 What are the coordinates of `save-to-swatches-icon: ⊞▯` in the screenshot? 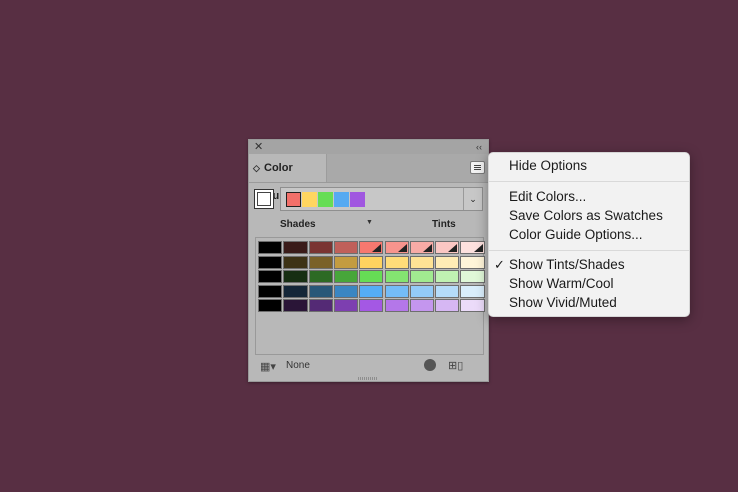 It's located at (455, 365).